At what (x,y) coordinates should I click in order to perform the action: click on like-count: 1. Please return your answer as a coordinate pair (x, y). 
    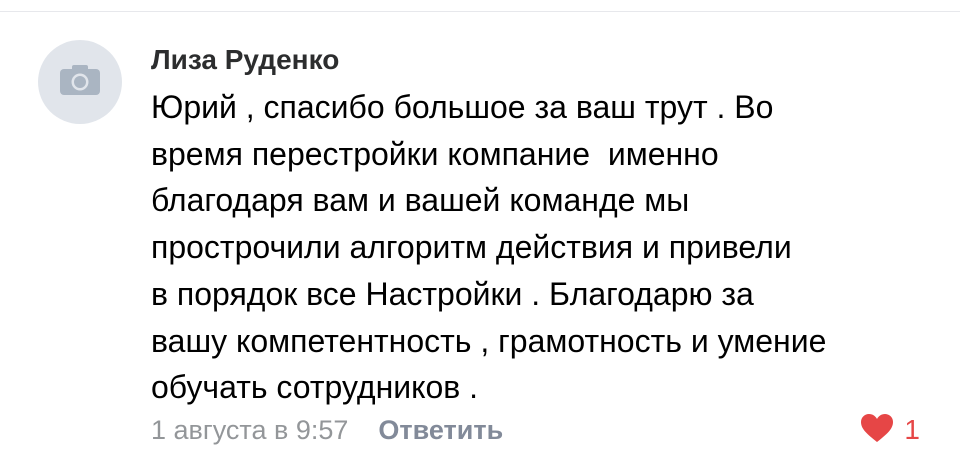
    Looking at the image, I should click on (912, 429).